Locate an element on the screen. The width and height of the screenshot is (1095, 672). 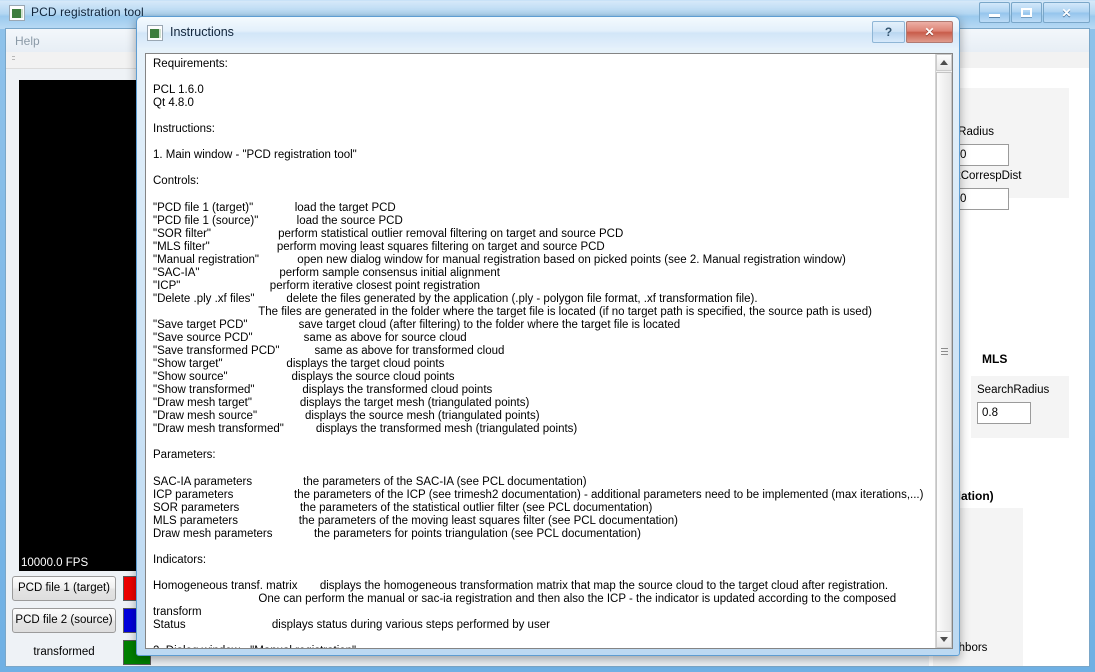
close-button: ✕ is located at coordinates (1066, 12).